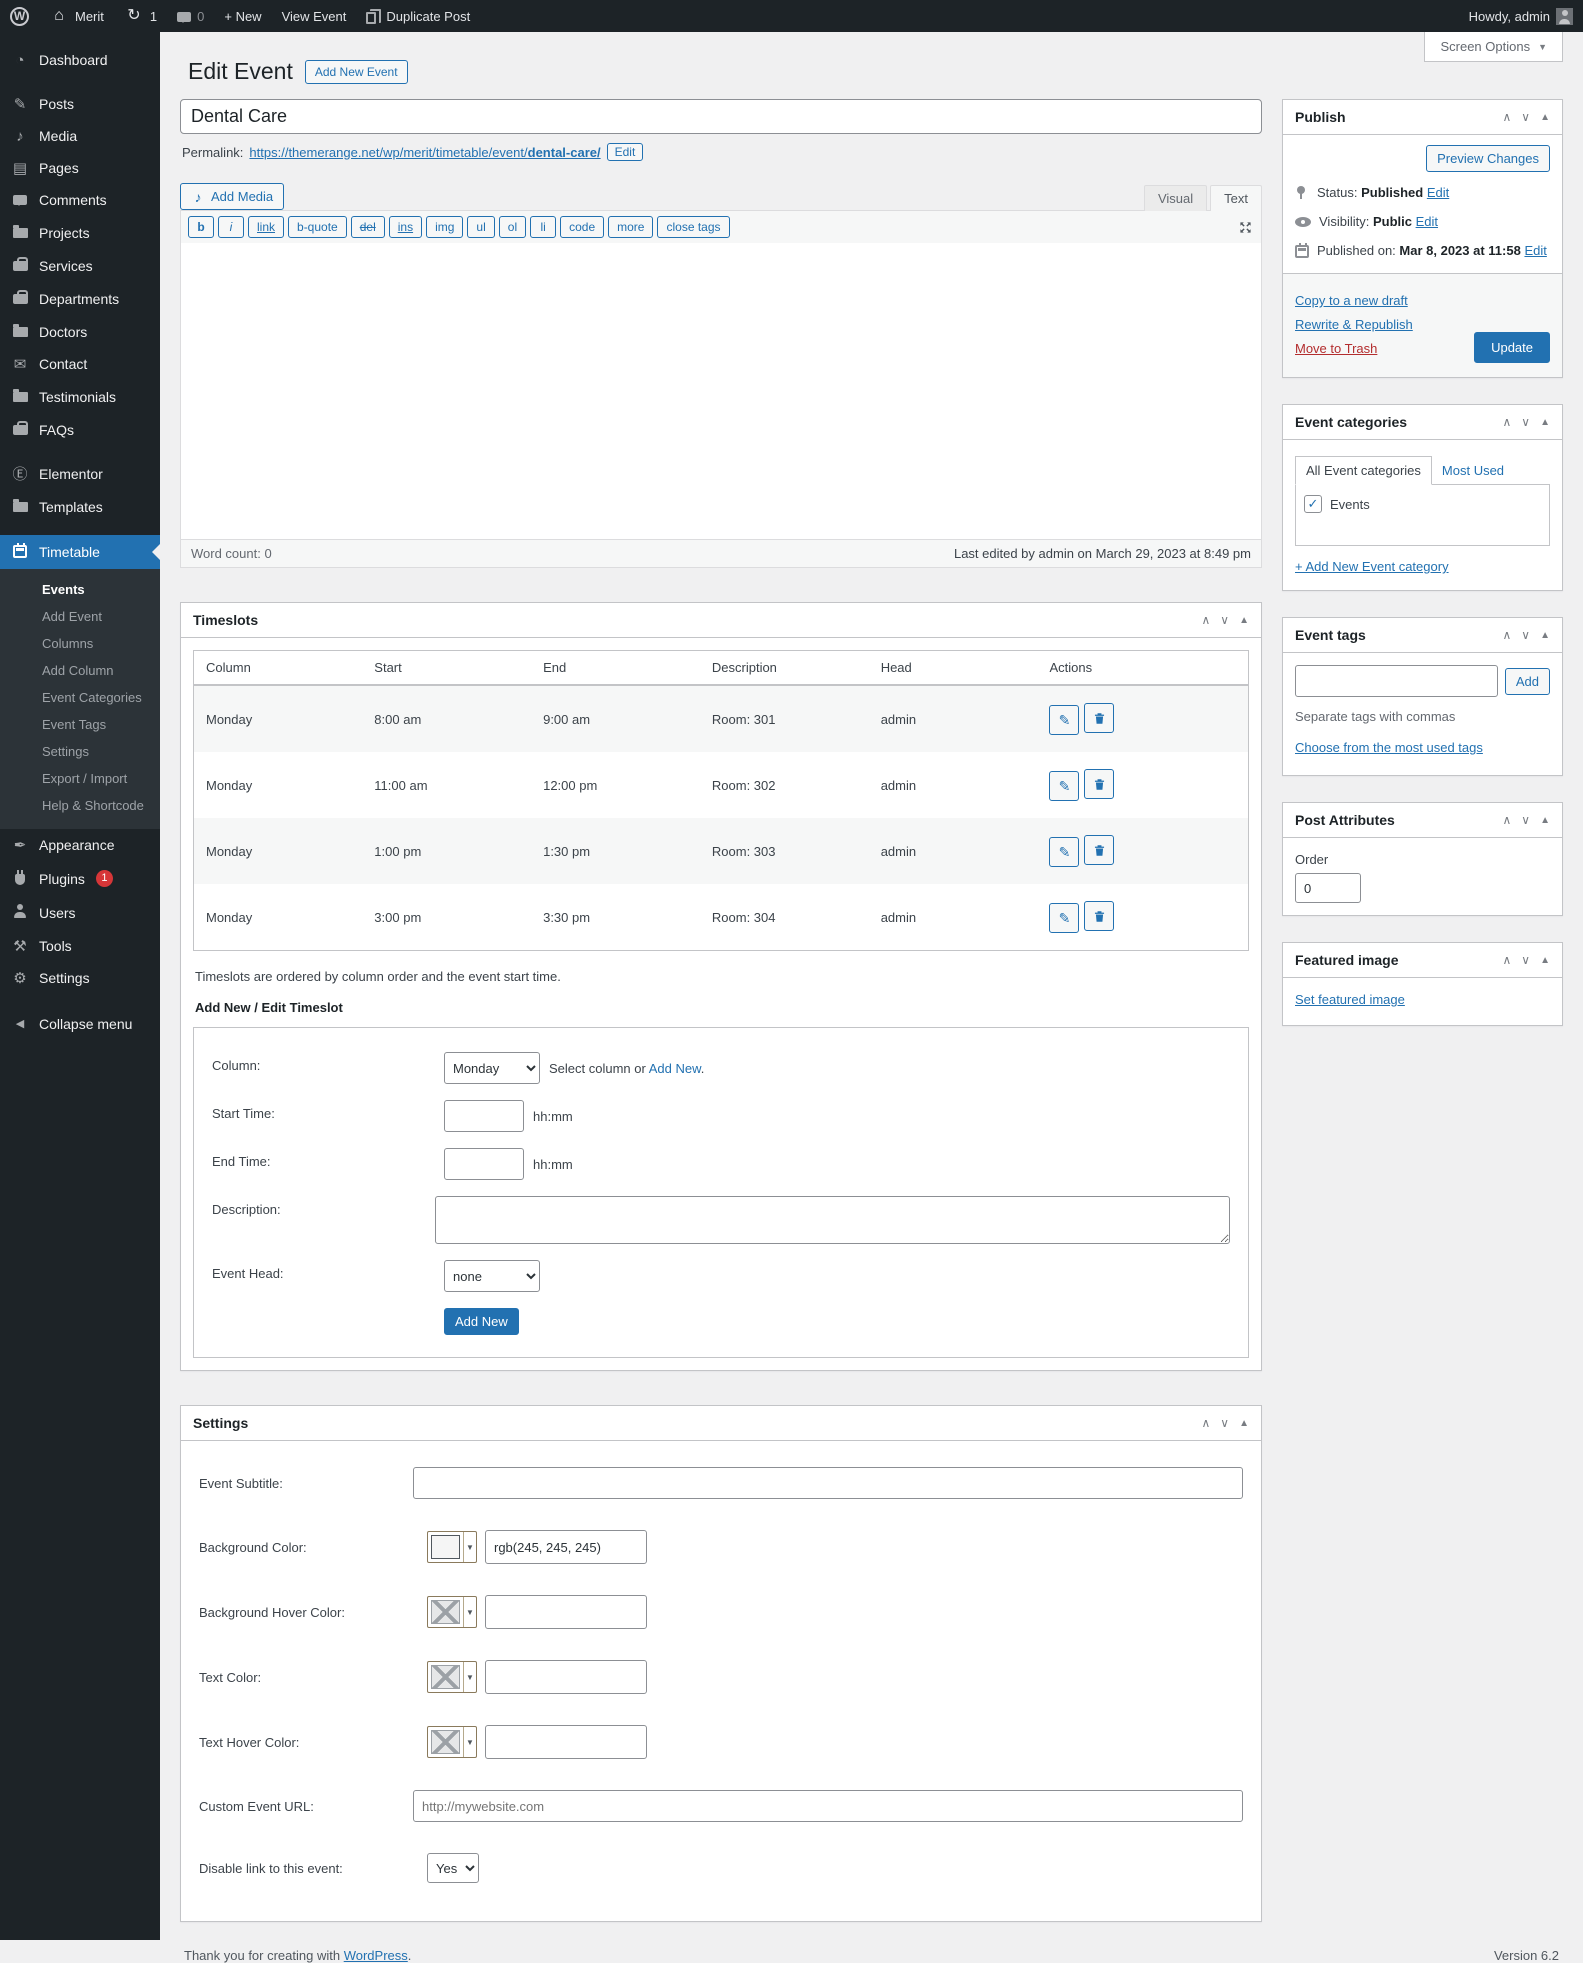 Image resolution: width=1583 pixels, height=1963 pixels. Describe the element at coordinates (201, 227) in the screenshot. I see `quicktag-bold-button: b` at that location.